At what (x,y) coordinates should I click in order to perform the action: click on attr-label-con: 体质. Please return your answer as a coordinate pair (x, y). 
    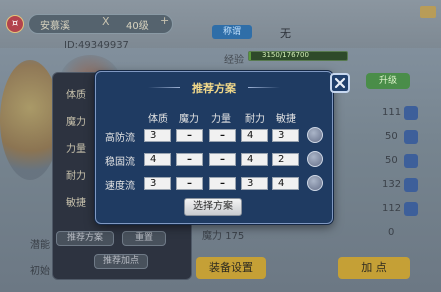
    Looking at the image, I should click on (76, 95).